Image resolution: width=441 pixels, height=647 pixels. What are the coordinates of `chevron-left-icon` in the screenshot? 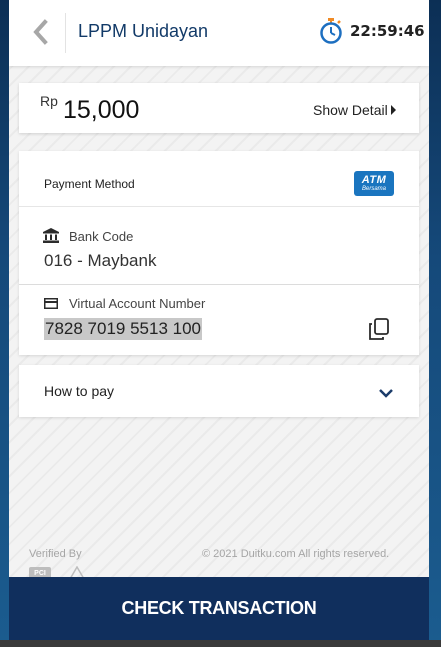 It's located at (40, 32).